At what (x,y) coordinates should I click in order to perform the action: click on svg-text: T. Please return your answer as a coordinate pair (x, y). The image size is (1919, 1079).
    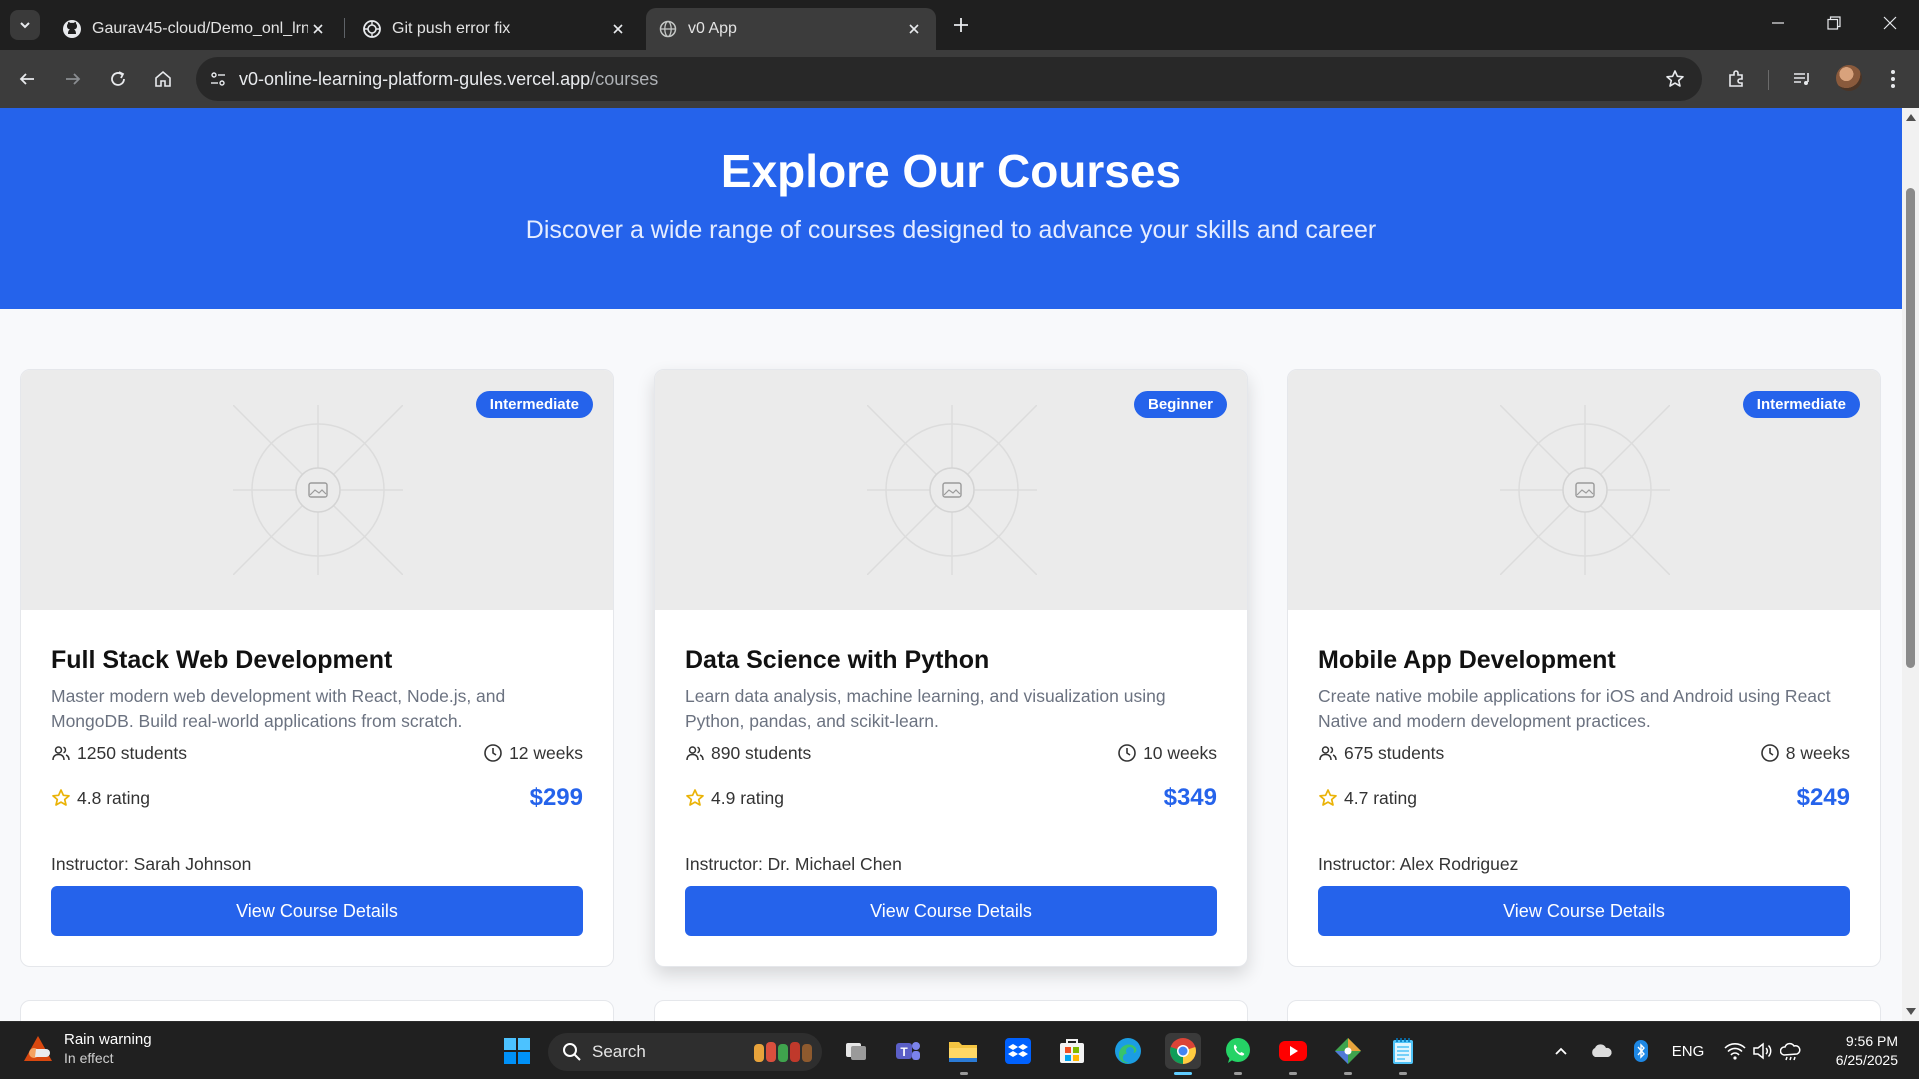
    Looking at the image, I should click on (904, 1052).